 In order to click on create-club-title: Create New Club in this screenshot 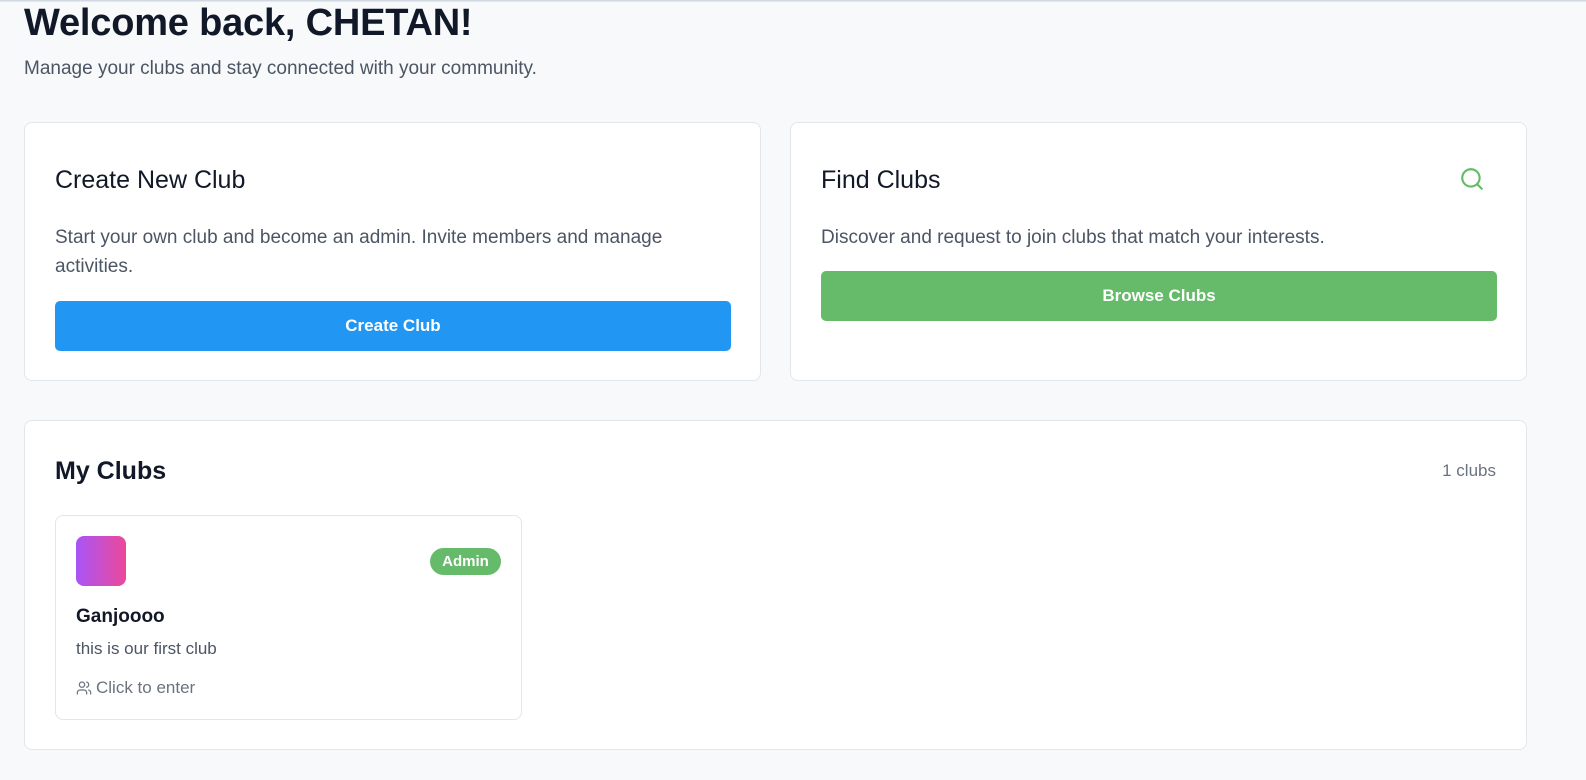, I will do `click(150, 180)`.